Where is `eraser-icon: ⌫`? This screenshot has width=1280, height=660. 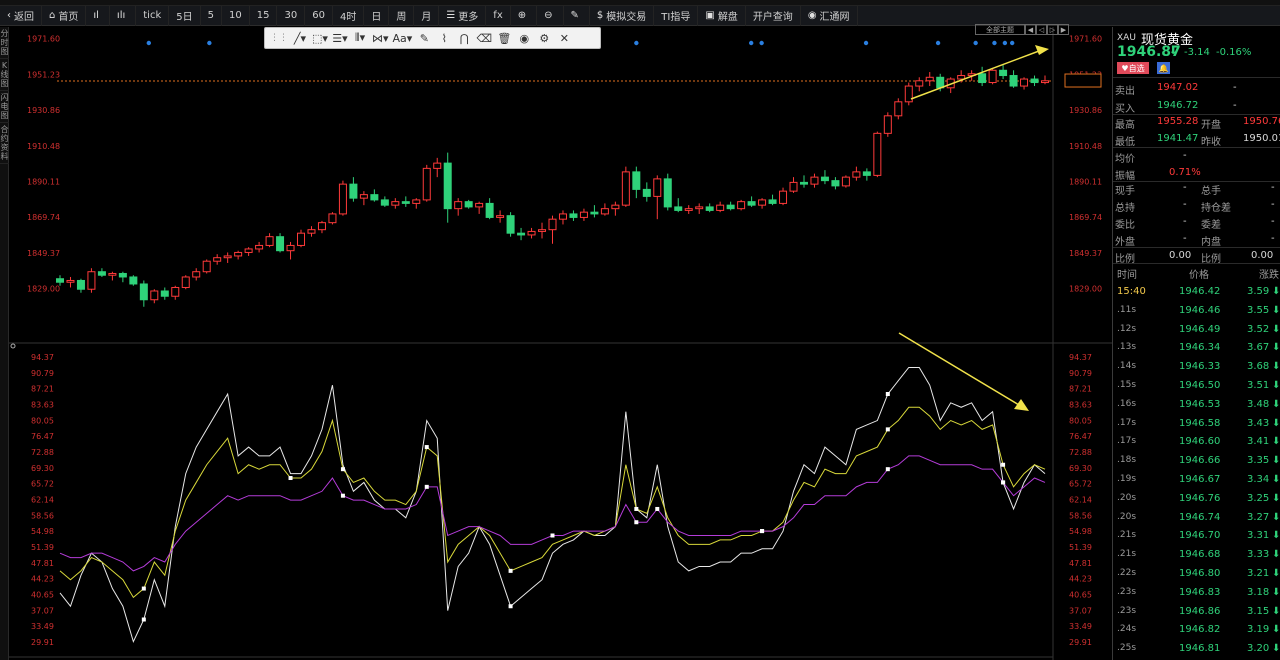 eraser-icon: ⌫ is located at coordinates (484, 38).